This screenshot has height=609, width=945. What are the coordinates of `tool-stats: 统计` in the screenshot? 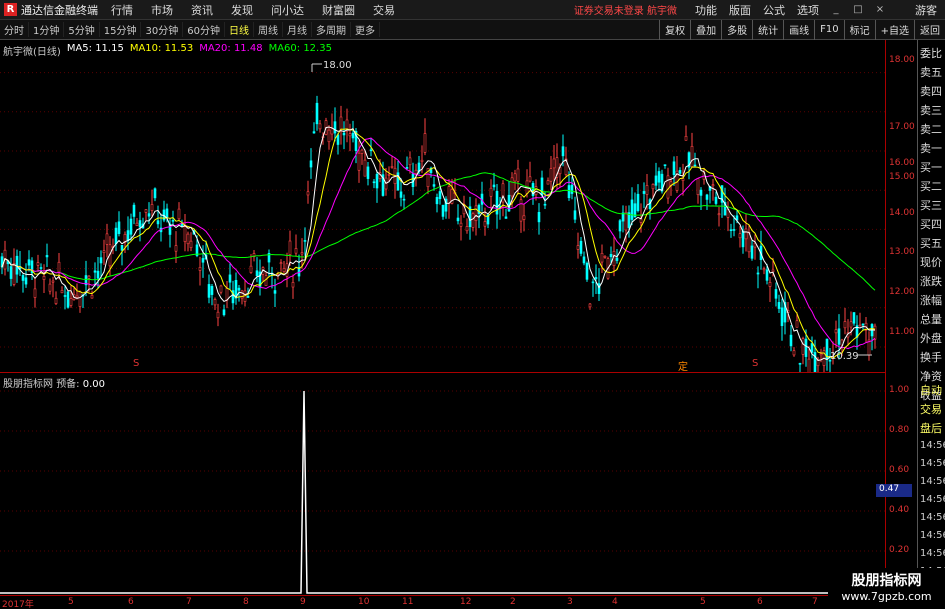 It's located at (767, 29).